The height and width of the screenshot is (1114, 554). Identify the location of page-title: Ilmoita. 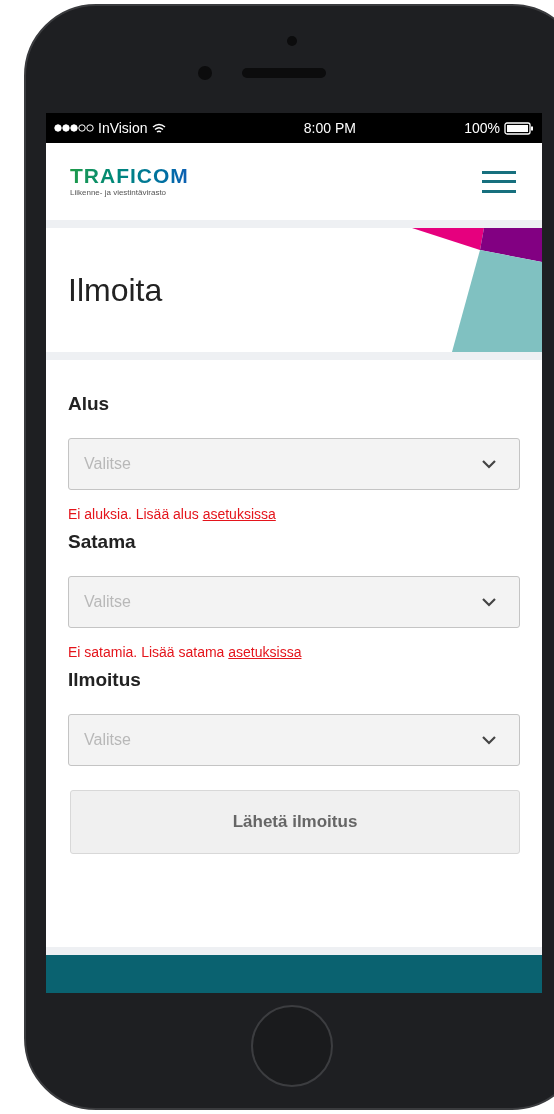
(115, 290).